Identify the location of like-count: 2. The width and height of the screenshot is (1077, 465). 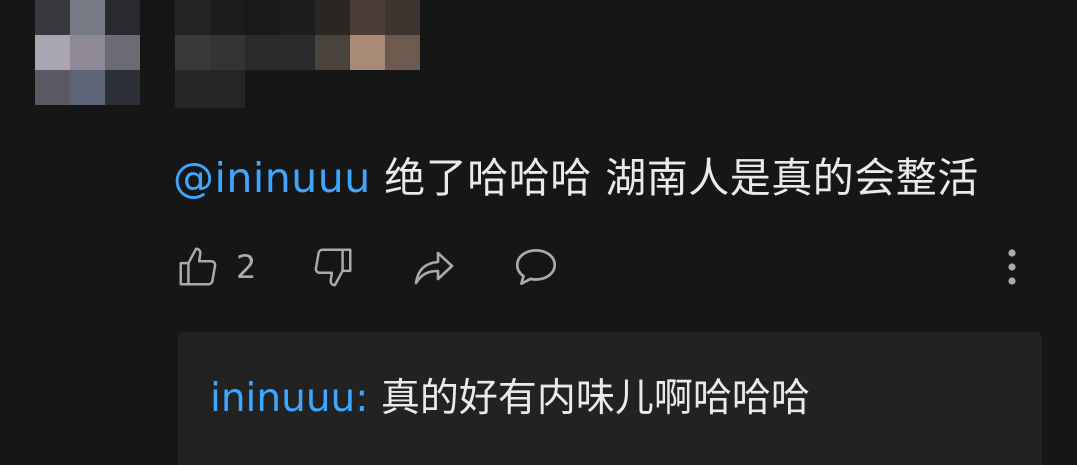
(246, 267).